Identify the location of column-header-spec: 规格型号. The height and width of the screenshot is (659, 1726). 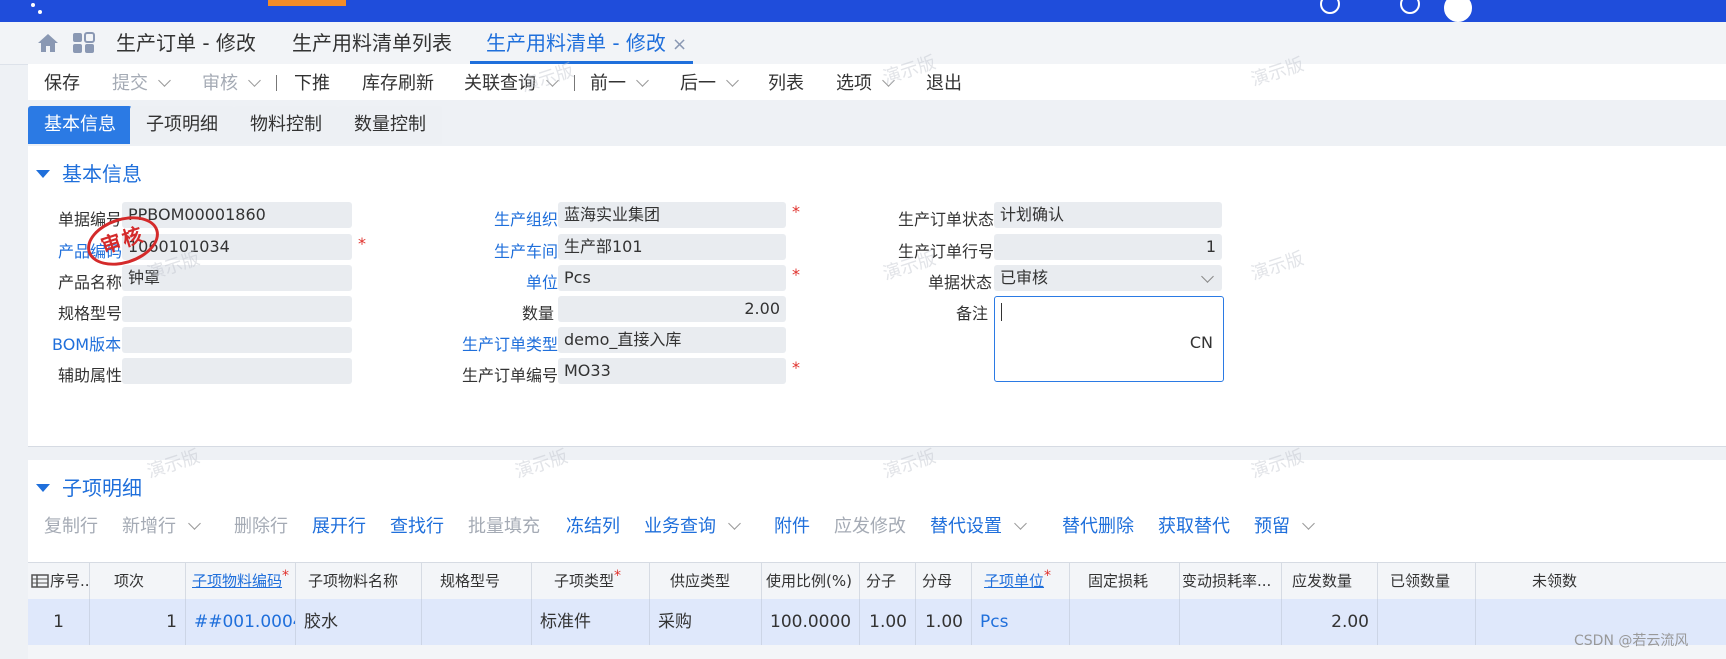
(477, 581).